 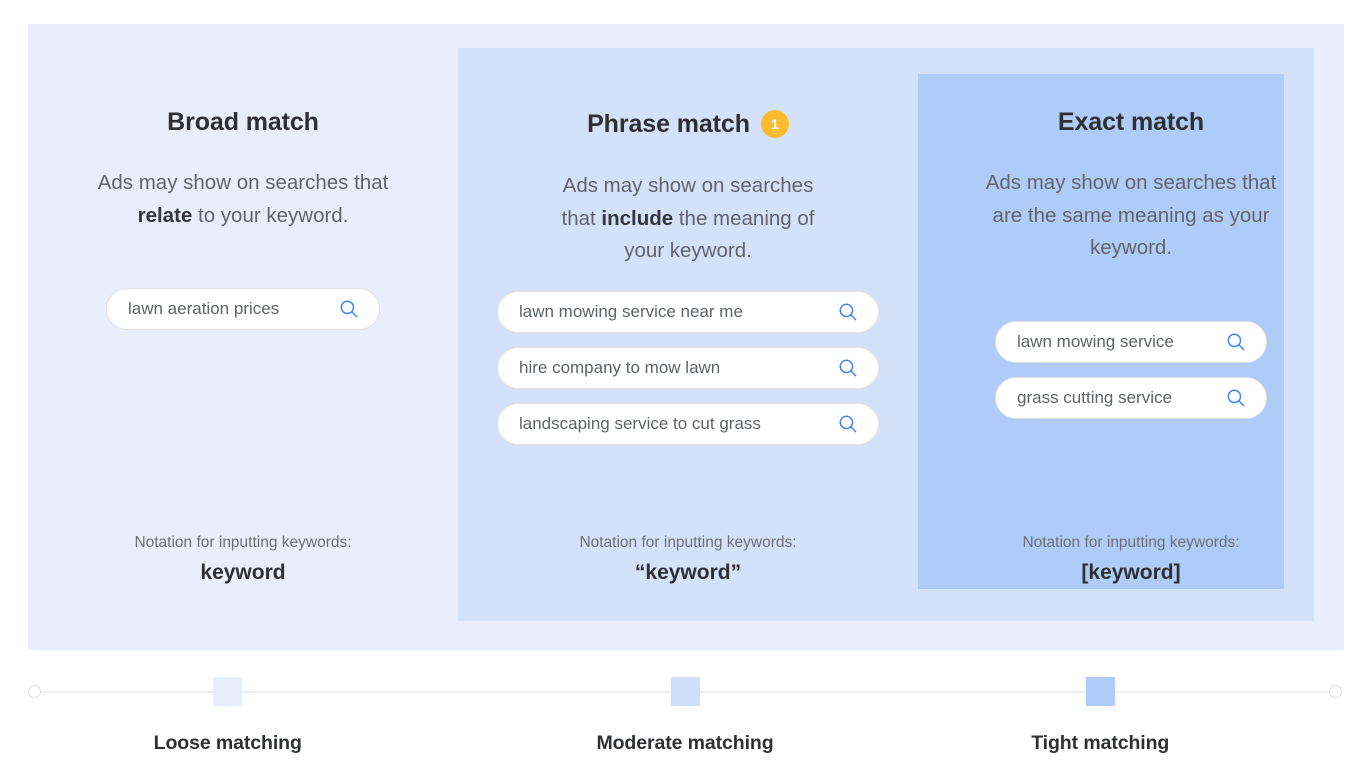 I want to click on phrase-match-title: Phrase match 1, so click(x=688, y=124).